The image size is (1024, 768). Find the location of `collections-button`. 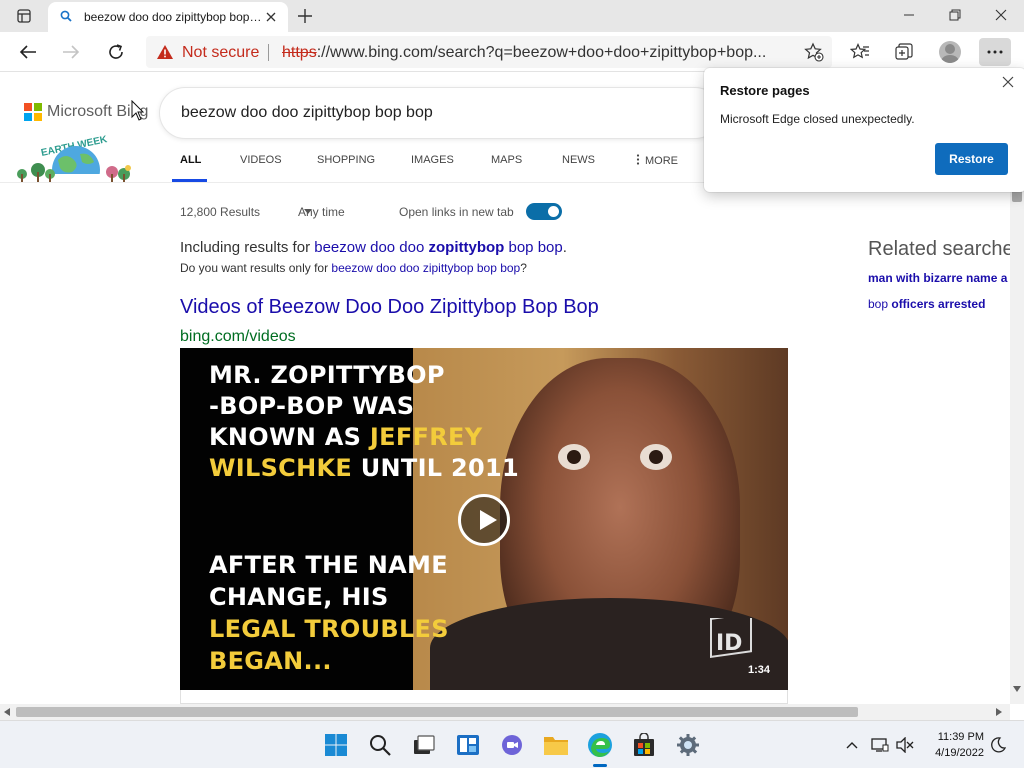

collections-button is located at coordinates (904, 52).